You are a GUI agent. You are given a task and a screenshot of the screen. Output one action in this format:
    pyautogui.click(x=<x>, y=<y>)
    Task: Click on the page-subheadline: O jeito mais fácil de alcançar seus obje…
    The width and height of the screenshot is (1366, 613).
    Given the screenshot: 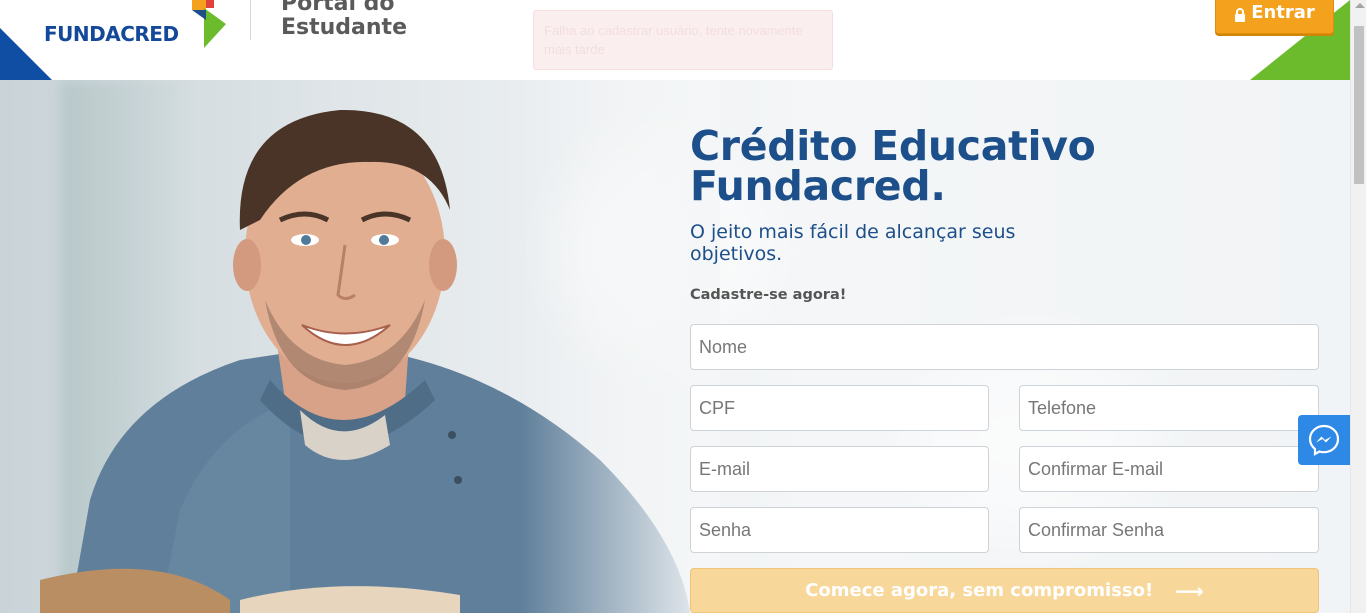 What is the action you would take?
    pyautogui.click(x=853, y=243)
    